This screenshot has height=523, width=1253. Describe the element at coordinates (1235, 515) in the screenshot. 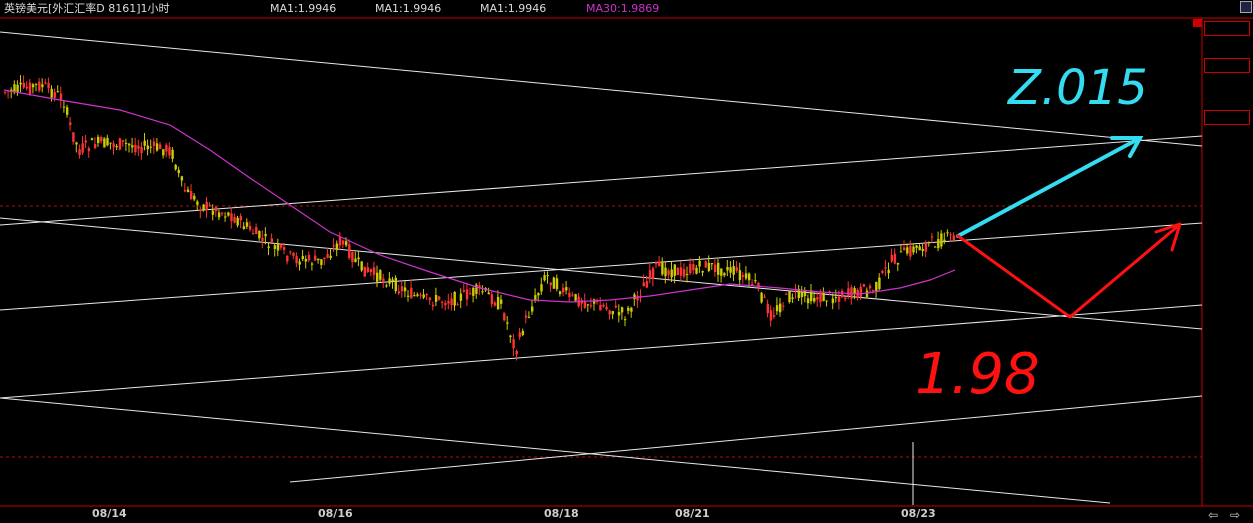

I see `scroll-right-icon: ⇨` at that location.